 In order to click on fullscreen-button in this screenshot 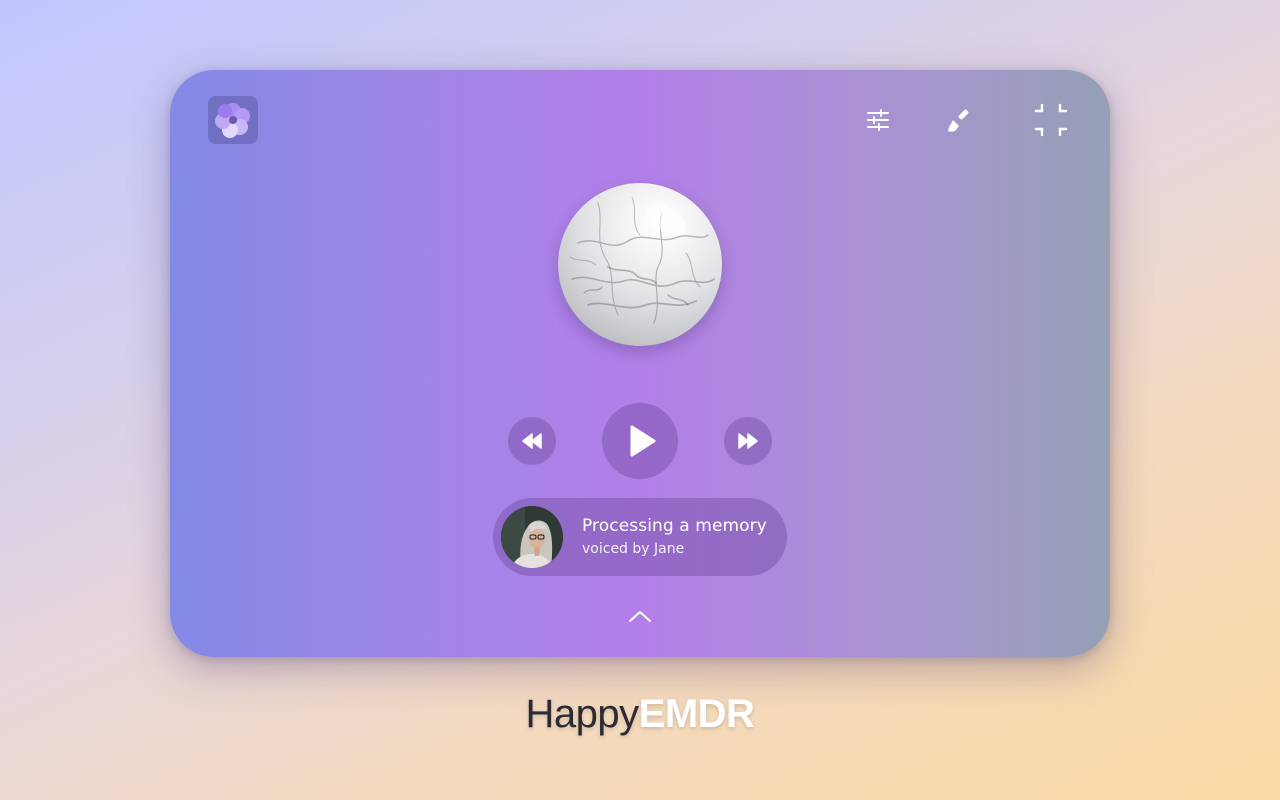, I will do `click(1051, 120)`.